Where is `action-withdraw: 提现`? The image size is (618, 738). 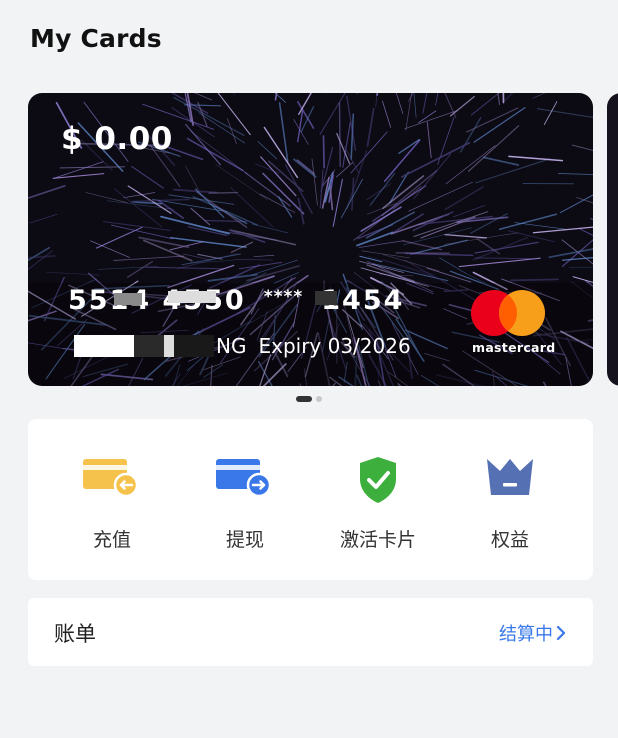
action-withdraw: 提现 is located at coordinates (245, 503).